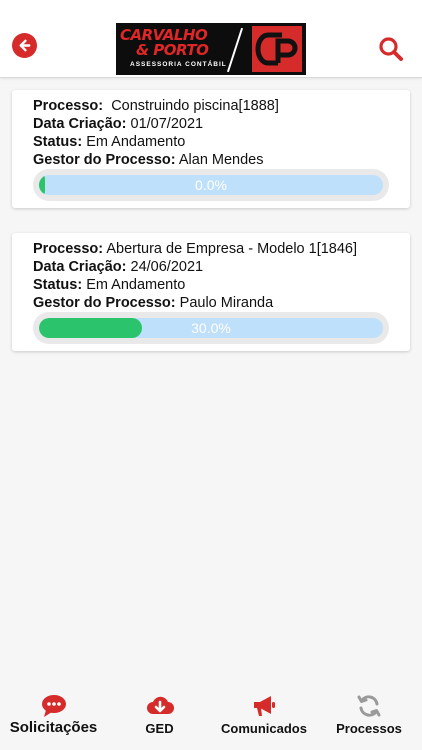 Image resolution: width=422 pixels, height=750 pixels. Describe the element at coordinates (277, 49) in the screenshot. I see `logo-mark` at that location.